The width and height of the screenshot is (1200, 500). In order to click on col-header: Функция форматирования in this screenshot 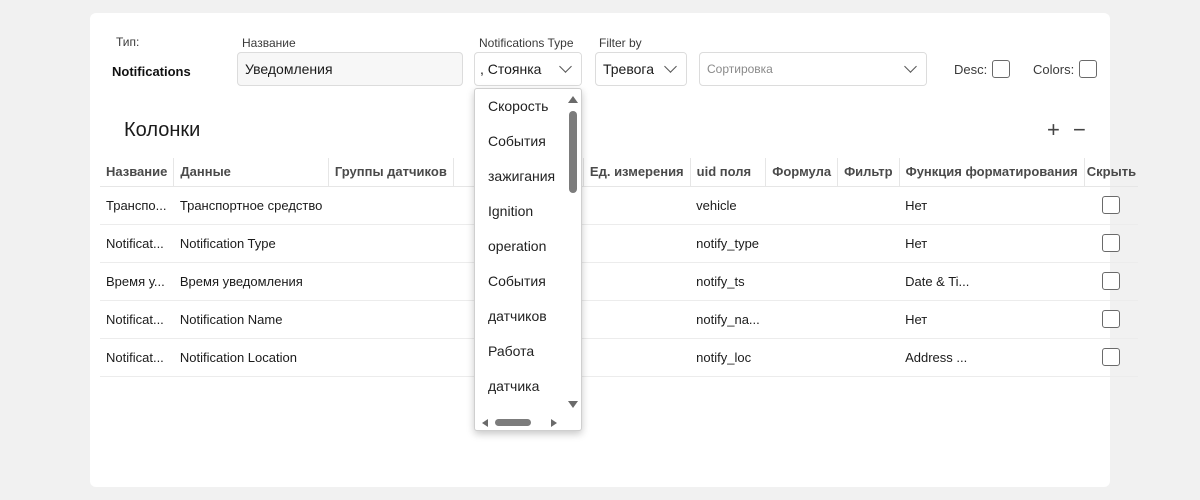, I will do `click(992, 172)`.